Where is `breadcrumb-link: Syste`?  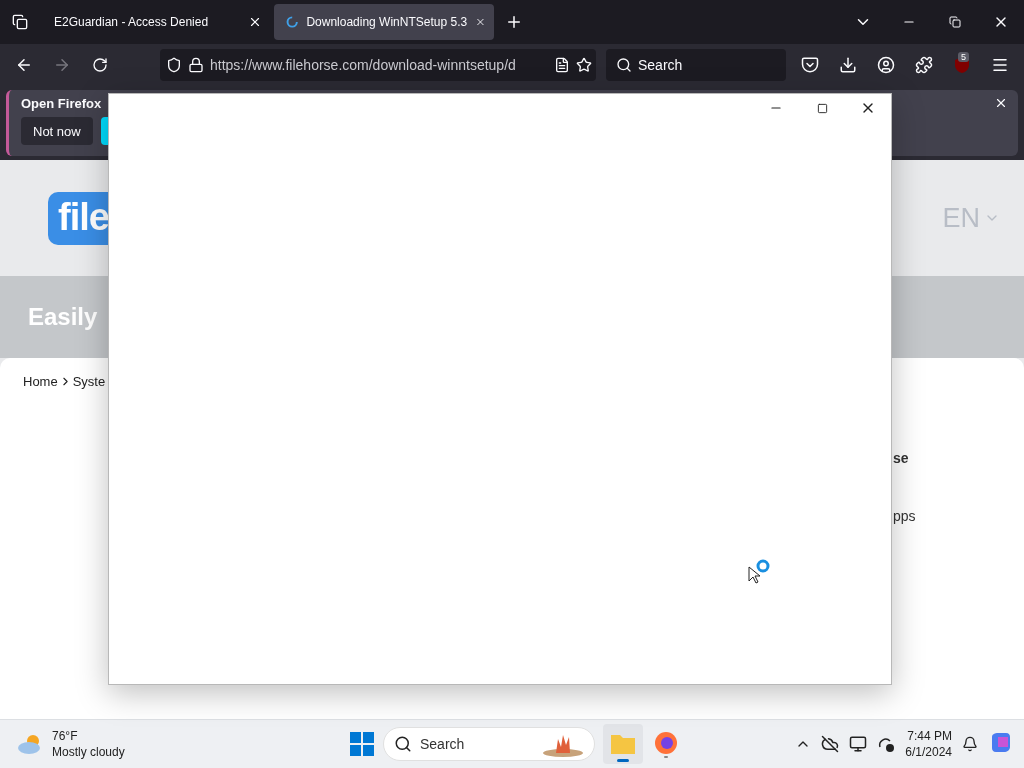 breadcrumb-link: Syste is located at coordinates (89, 381).